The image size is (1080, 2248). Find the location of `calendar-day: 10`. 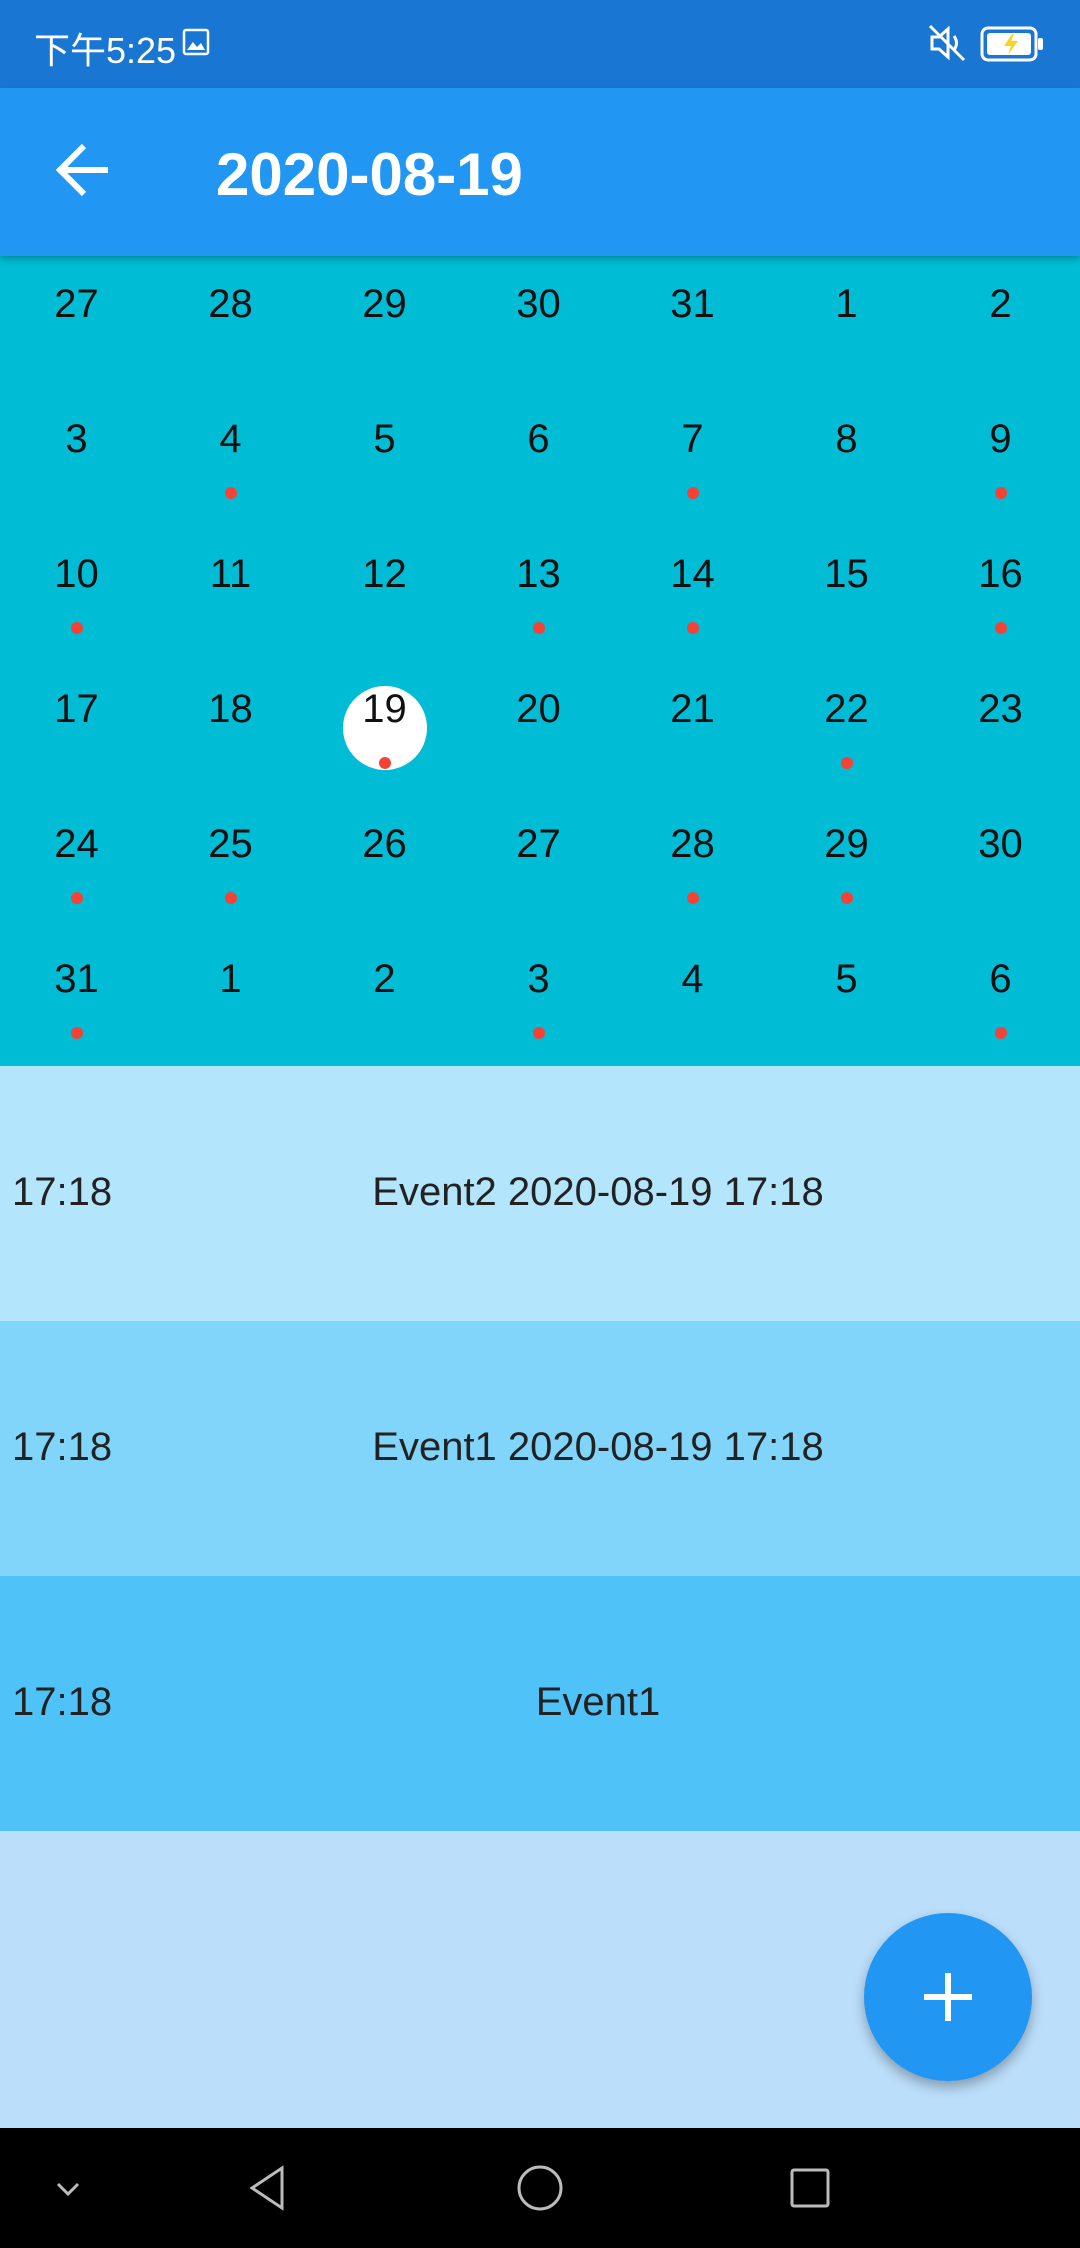

calendar-day: 10 is located at coordinates (77, 593).